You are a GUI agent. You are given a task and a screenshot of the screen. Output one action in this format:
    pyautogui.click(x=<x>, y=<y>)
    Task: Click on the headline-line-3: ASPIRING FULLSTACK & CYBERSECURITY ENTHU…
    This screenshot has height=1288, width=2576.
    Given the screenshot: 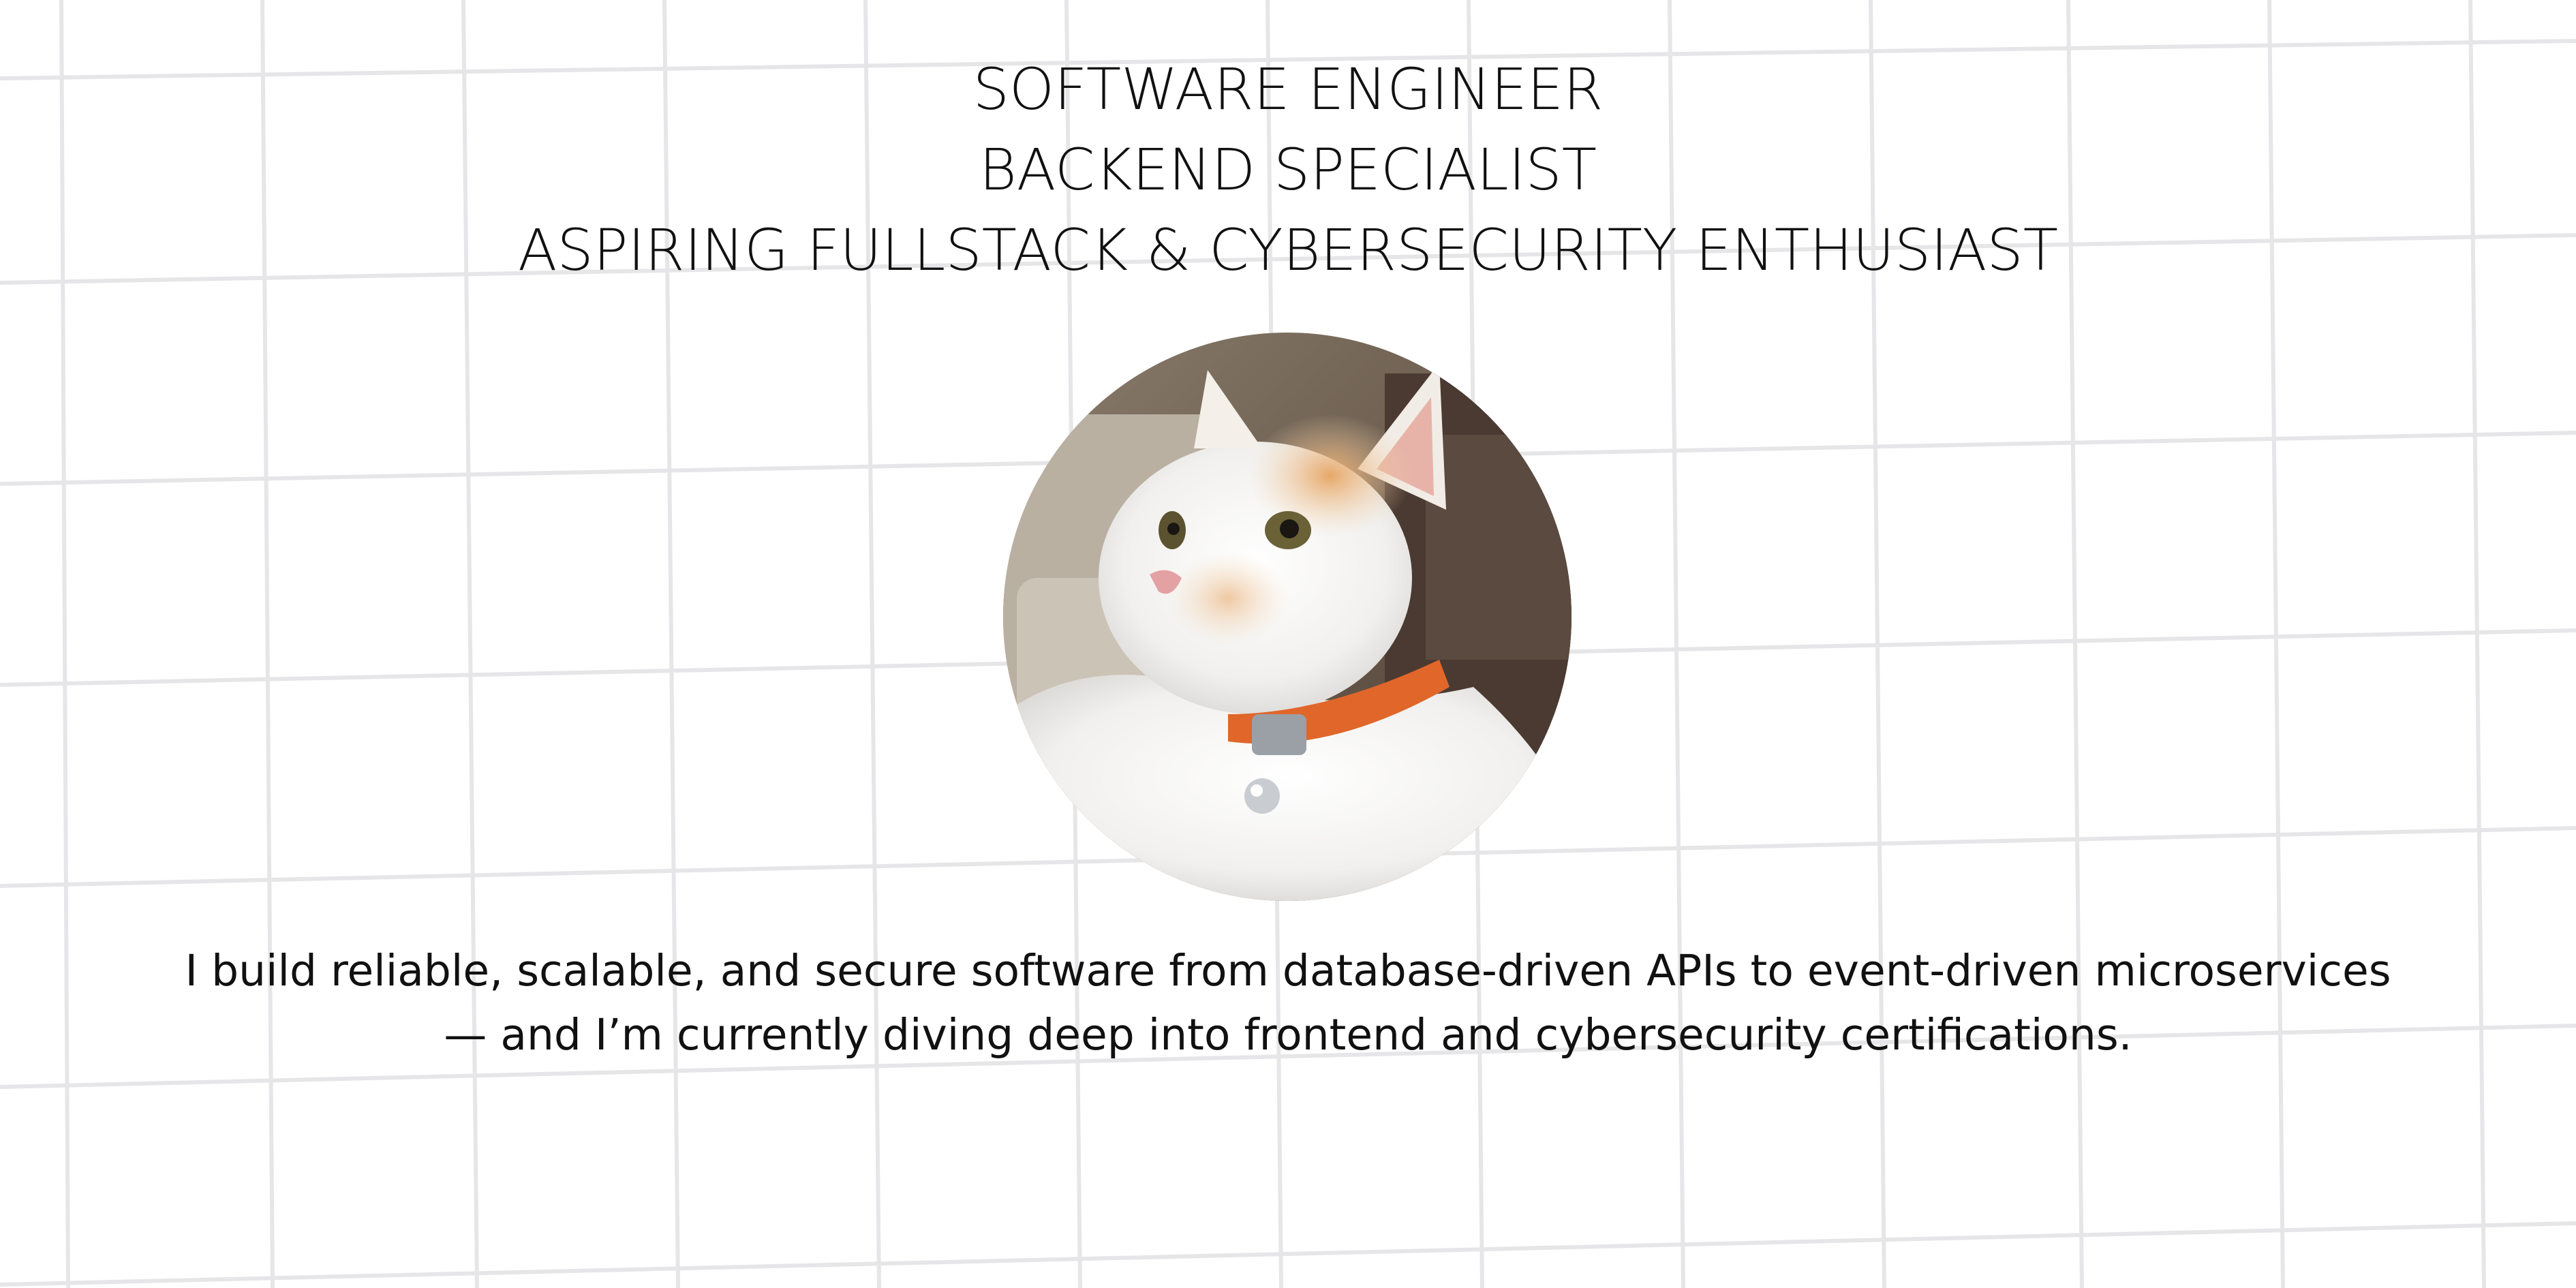 What is the action you would take?
    pyautogui.click(x=1288, y=250)
    